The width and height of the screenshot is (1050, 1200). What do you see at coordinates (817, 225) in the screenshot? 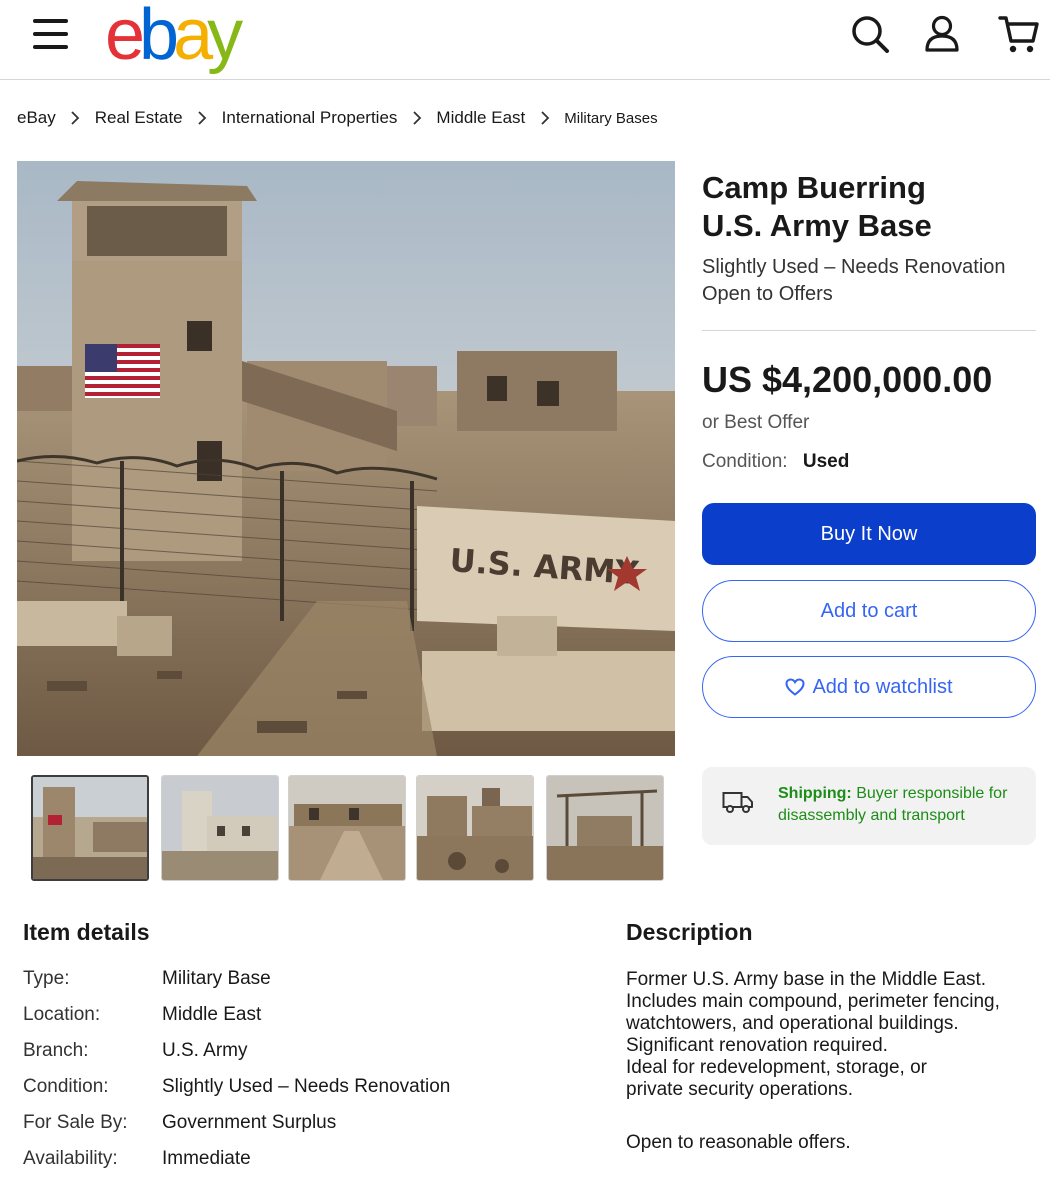
I see `listing-title-line-2: U.S. Army Base` at bounding box center [817, 225].